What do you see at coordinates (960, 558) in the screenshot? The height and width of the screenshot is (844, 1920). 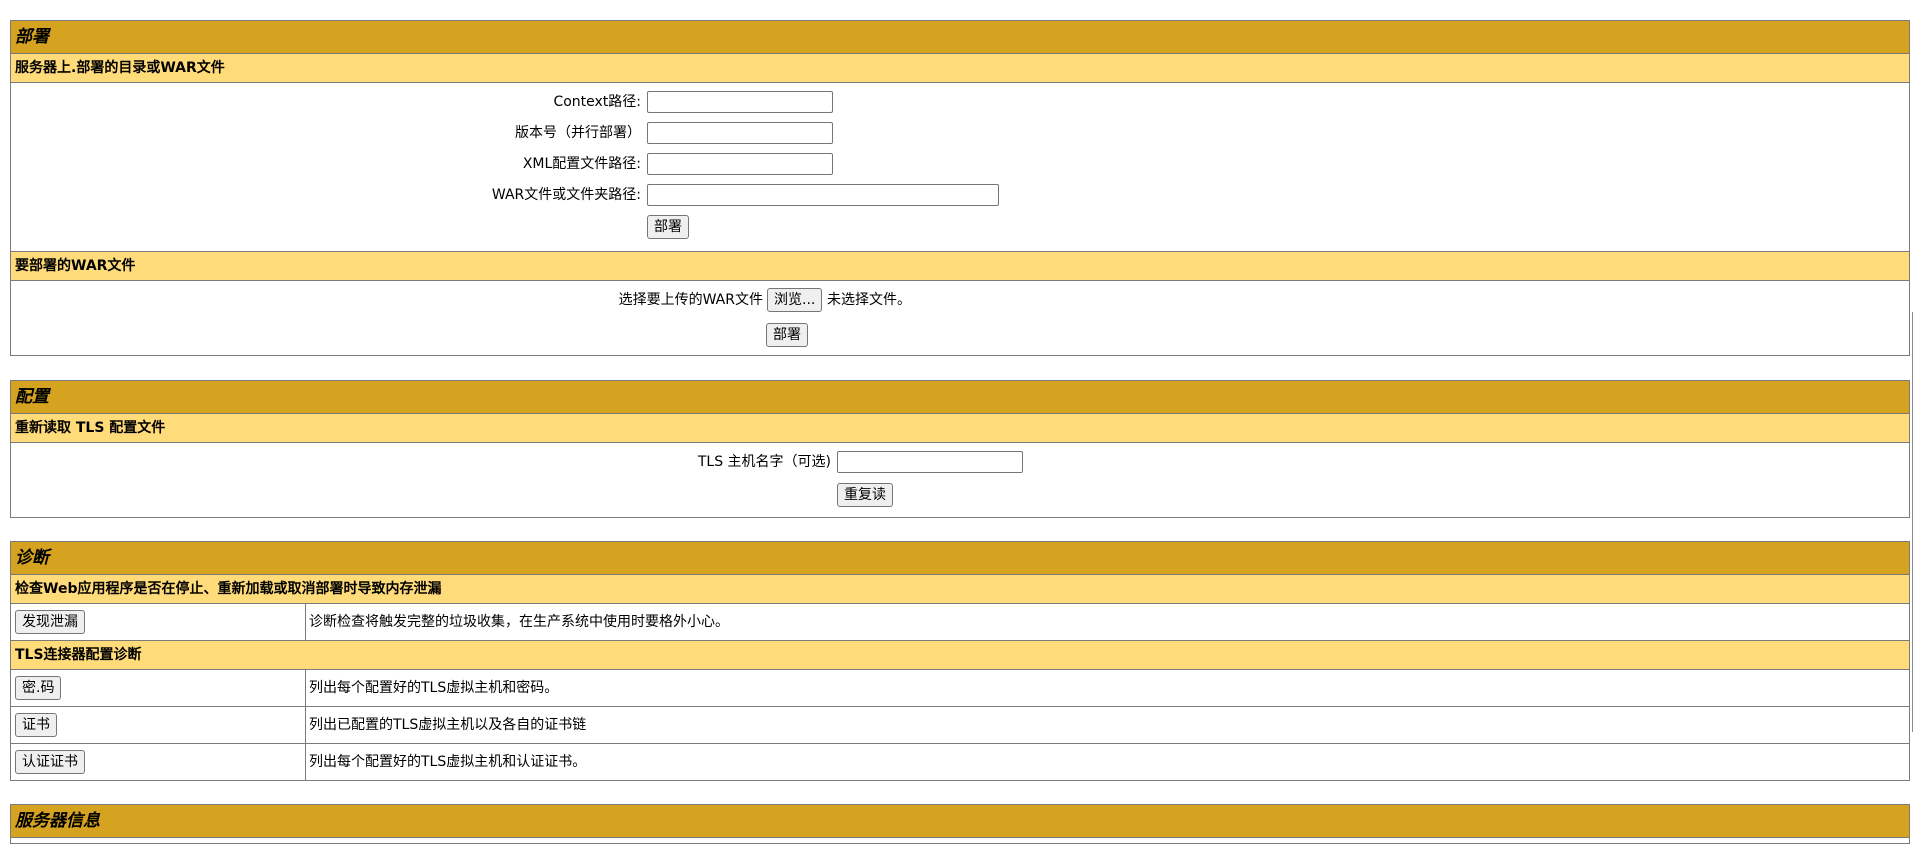 I see `diagnostics-title: 诊断` at bounding box center [960, 558].